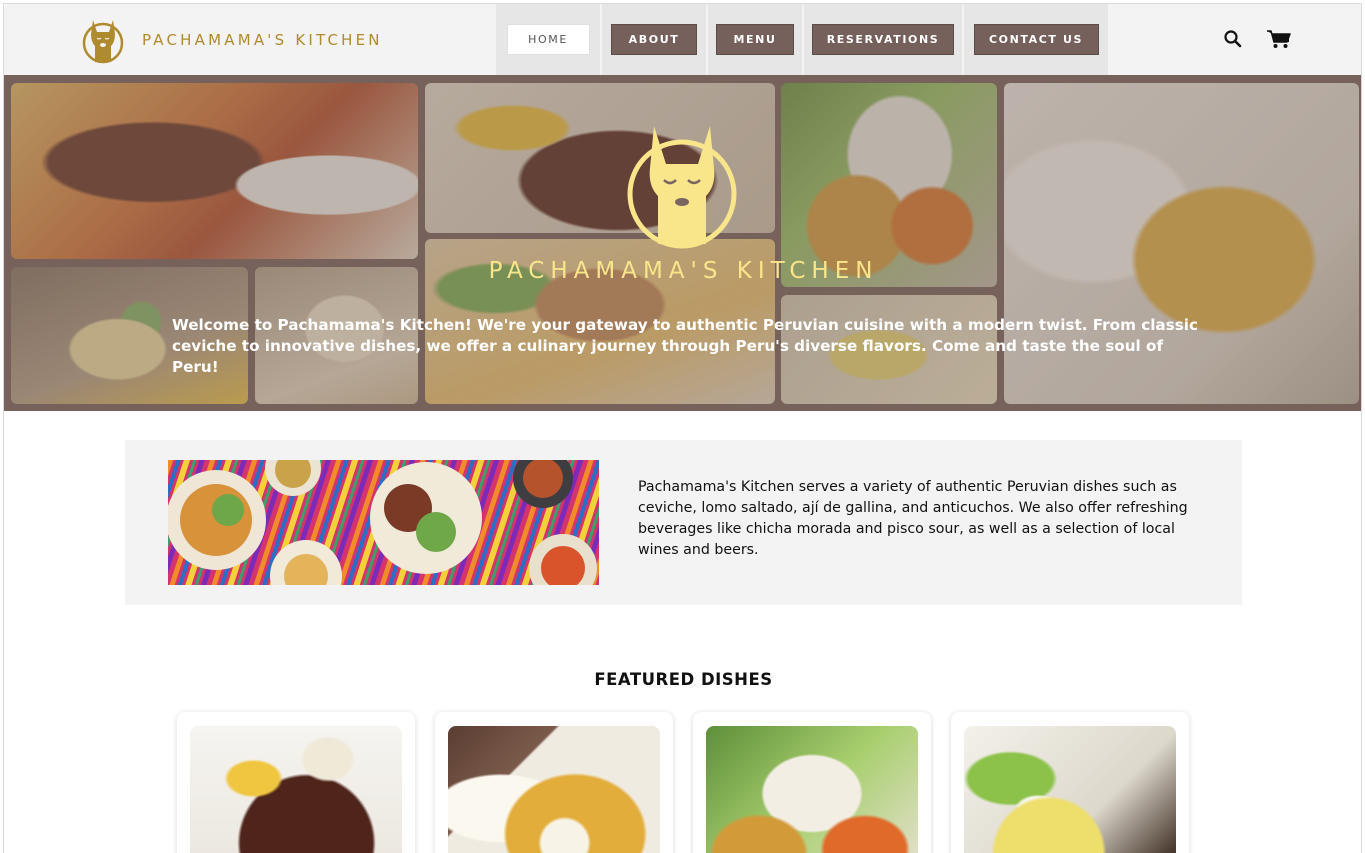 The width and height of the screenshot is (1365, 853). Describe the element at coordinates (683, 679) in the screenshot. I see `featured-dishes-title: FEATURED DISHES` at that location.